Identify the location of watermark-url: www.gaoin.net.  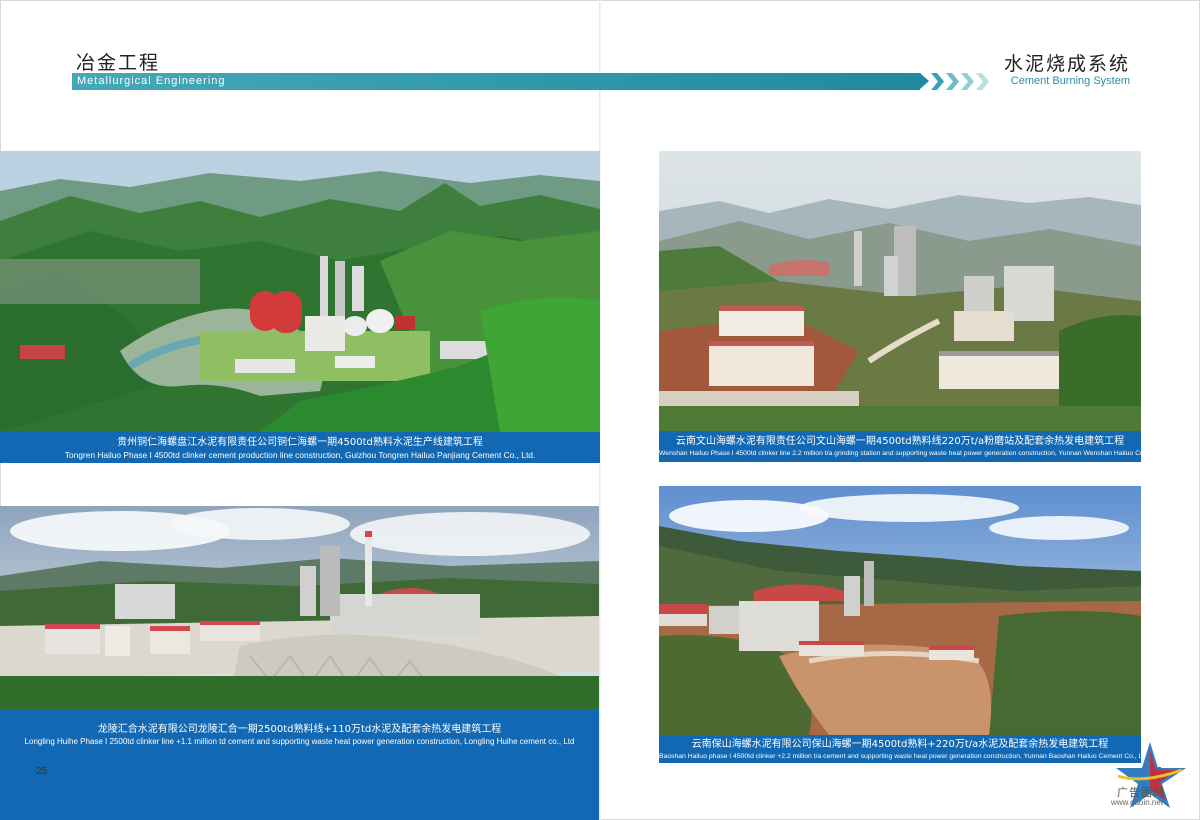
(1137, 802).